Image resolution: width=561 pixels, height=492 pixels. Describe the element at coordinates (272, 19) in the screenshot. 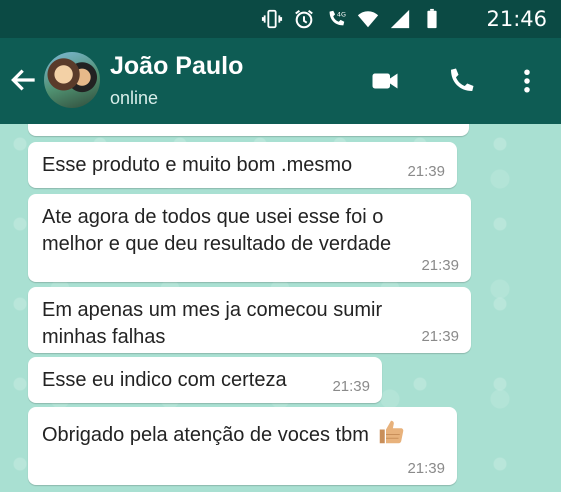

I see `vibrate-icon` at that location.